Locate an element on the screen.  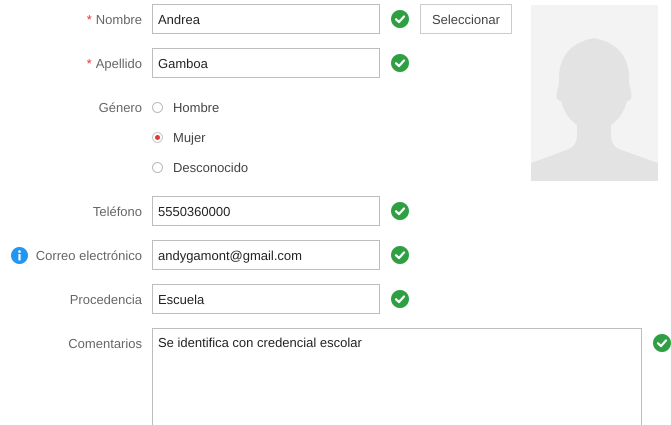
field-label: Procedencia is located at coordinates (106, 299).